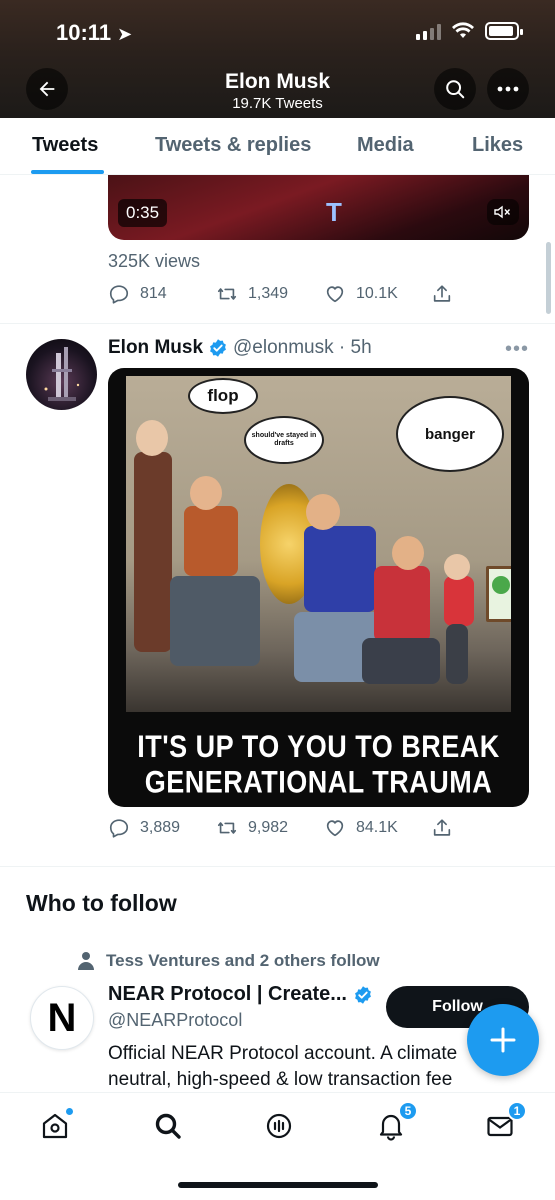 The height and width of the screenshot is (1200, 555). Describe the element at coordinates (223, 396) in the screenshot. I see `speech-bubble-flop: flop` at that location.